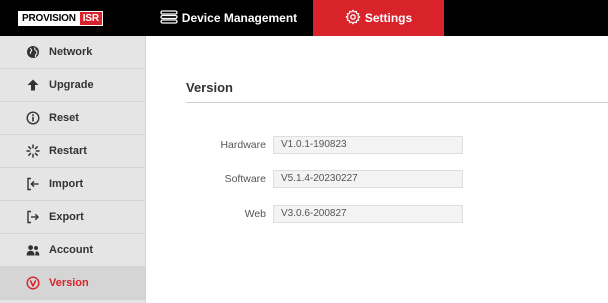  I want to click on web-row: Web V3.0.6-200827, so click(377, 214).